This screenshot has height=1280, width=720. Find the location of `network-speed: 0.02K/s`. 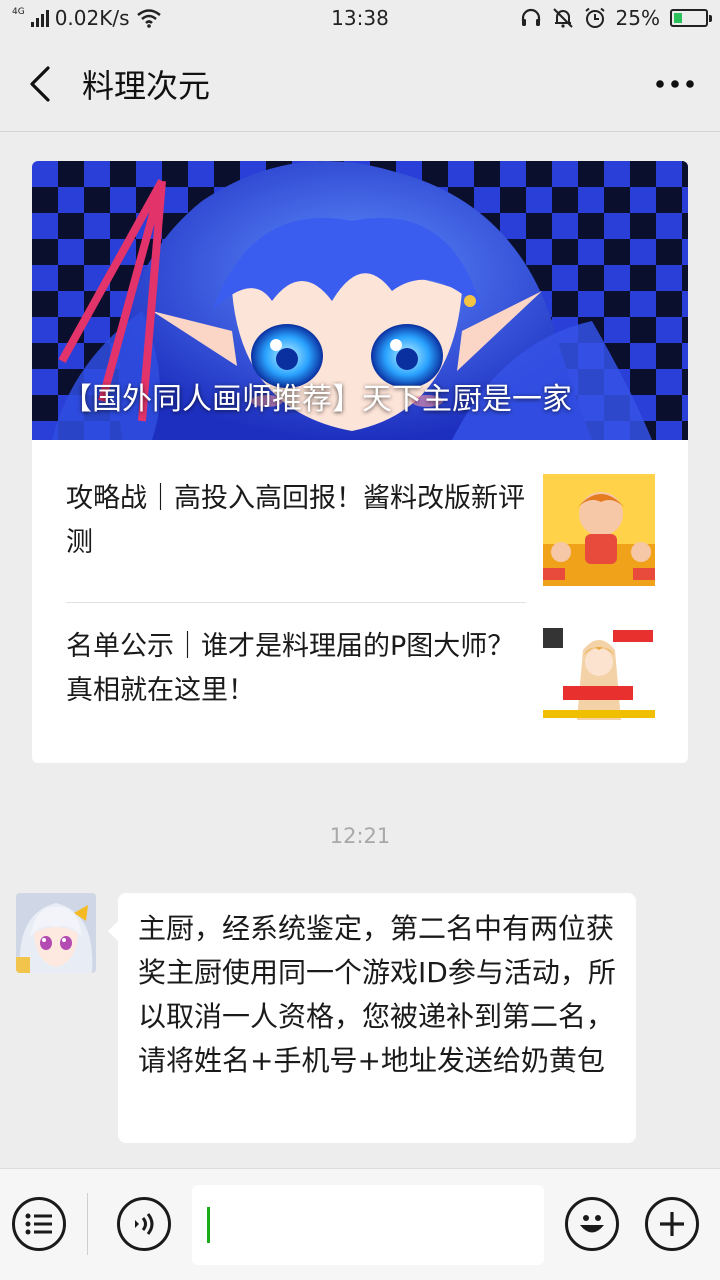

network-speed: 0.02K/s is located at coordinates (92, 18).